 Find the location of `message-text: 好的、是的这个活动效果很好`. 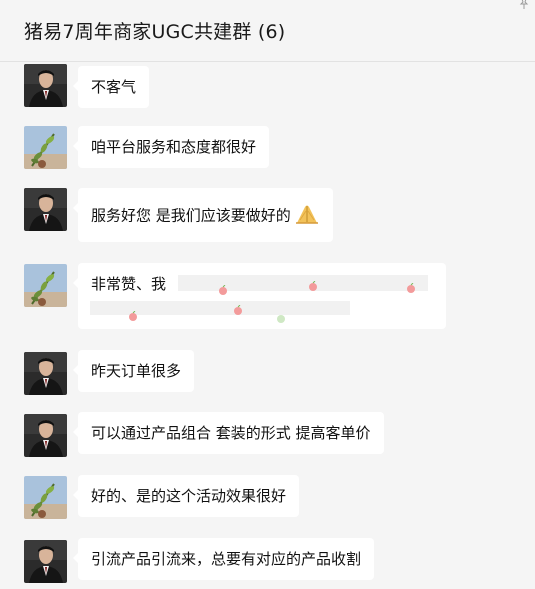

message-text: 好的、是的这个活动效果很好 is located at coordinates (189, 496).